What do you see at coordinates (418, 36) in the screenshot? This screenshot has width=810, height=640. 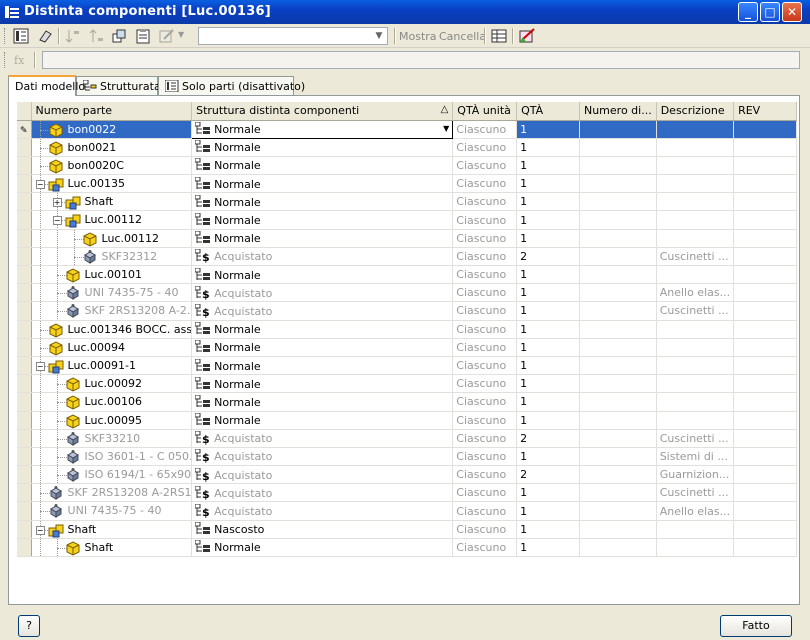 I see `show-button: Mostra` at bounding box center [418, 36].